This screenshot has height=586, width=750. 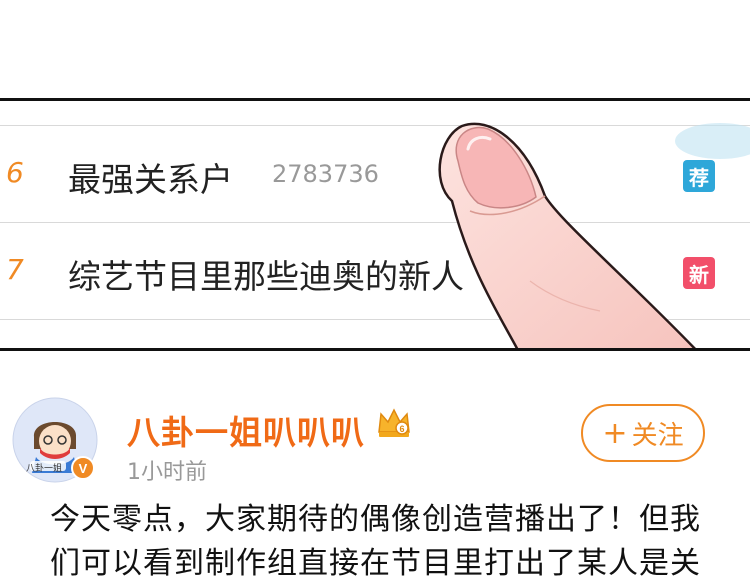 I want to click on svg-text: 6, so click(x=401, y=429).